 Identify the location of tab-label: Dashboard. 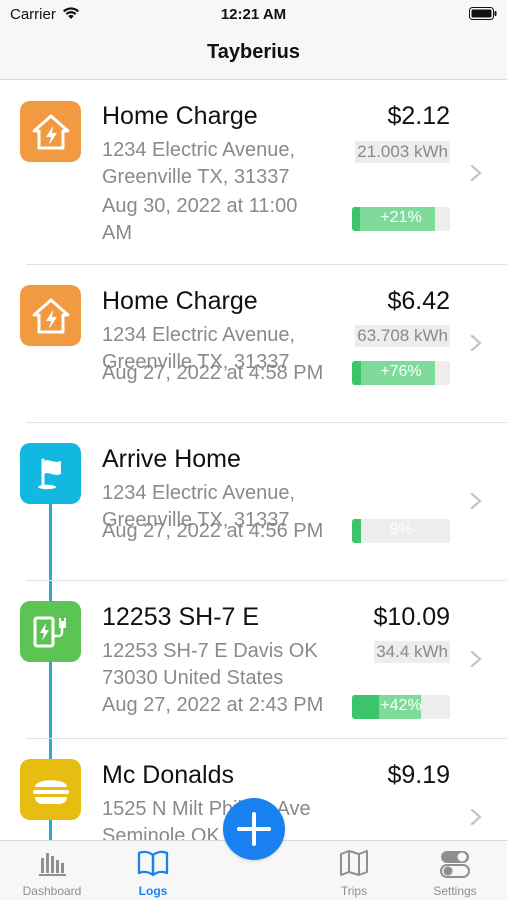
(52, 891).